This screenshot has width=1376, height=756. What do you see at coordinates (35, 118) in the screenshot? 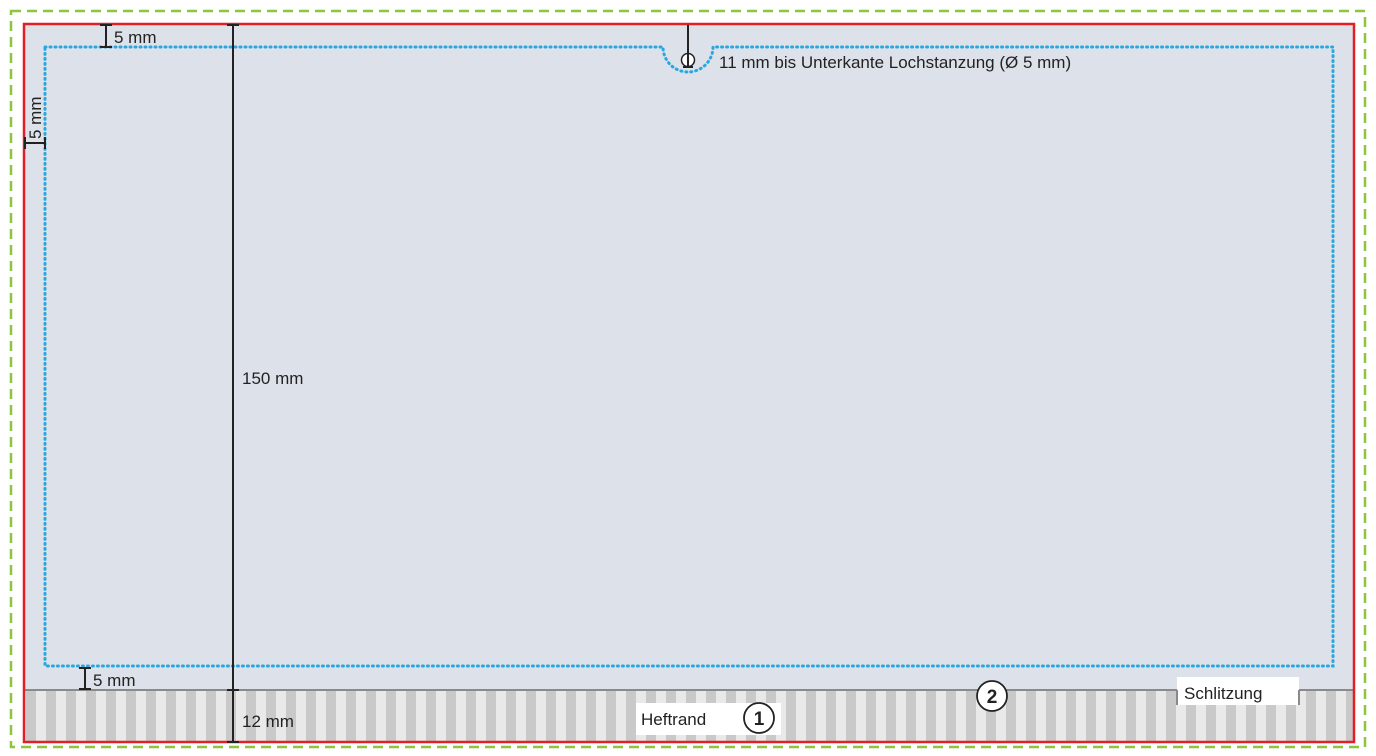
I see `left-margin-label: 5 mm` at bounding box center [35, 118].